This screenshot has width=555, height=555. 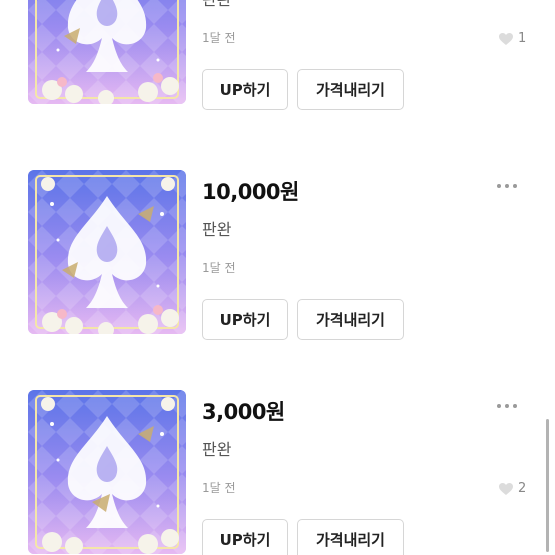 I want to click on like-count-value: 1, so click(x=522, y=38).